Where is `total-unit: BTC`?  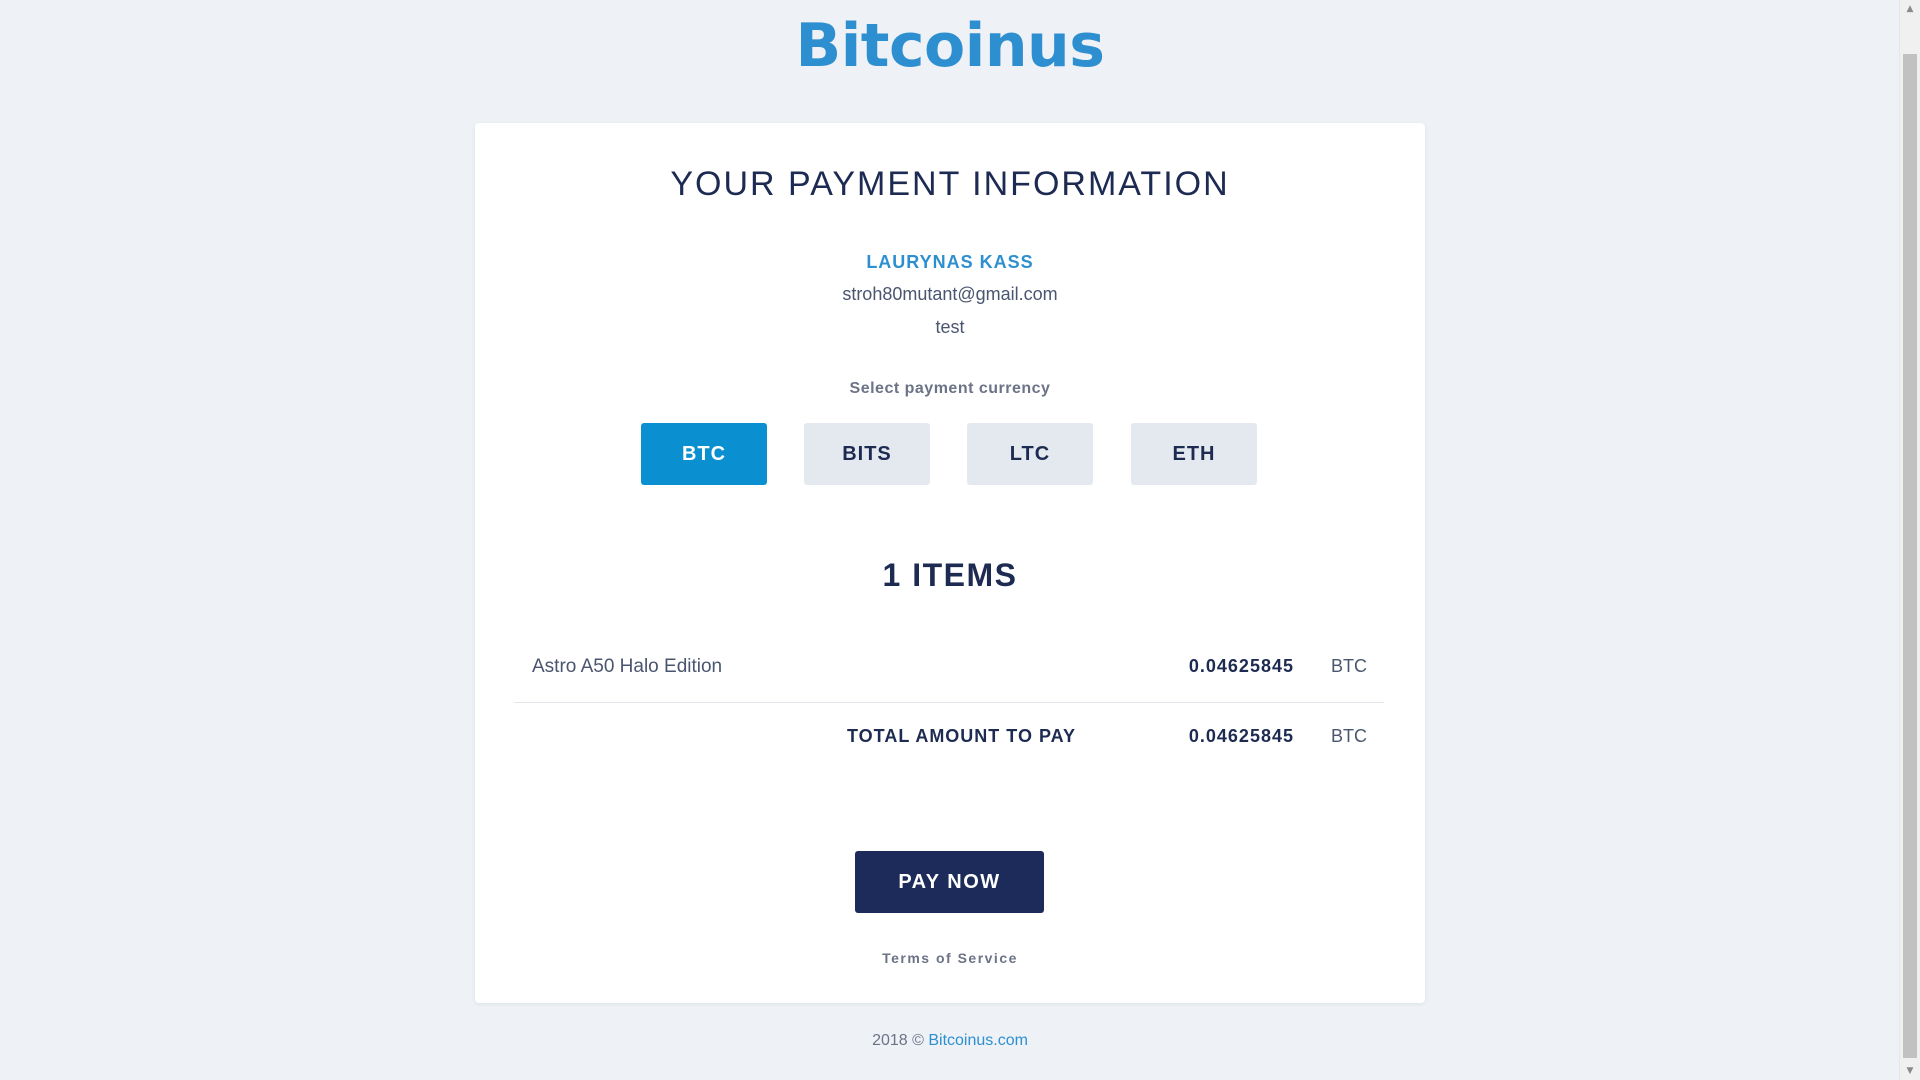
total-unit: BTC is located at coordinates (1349, 736).